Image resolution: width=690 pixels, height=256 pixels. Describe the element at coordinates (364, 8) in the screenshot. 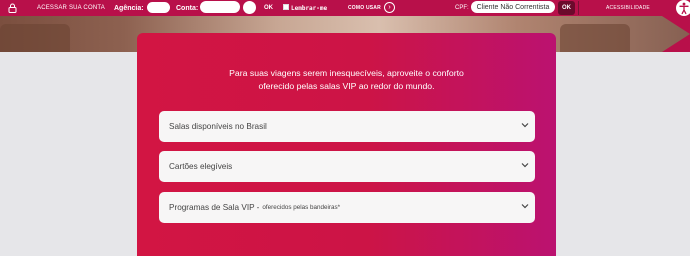

I see `como-usar-link: COMO USAR` at that location.